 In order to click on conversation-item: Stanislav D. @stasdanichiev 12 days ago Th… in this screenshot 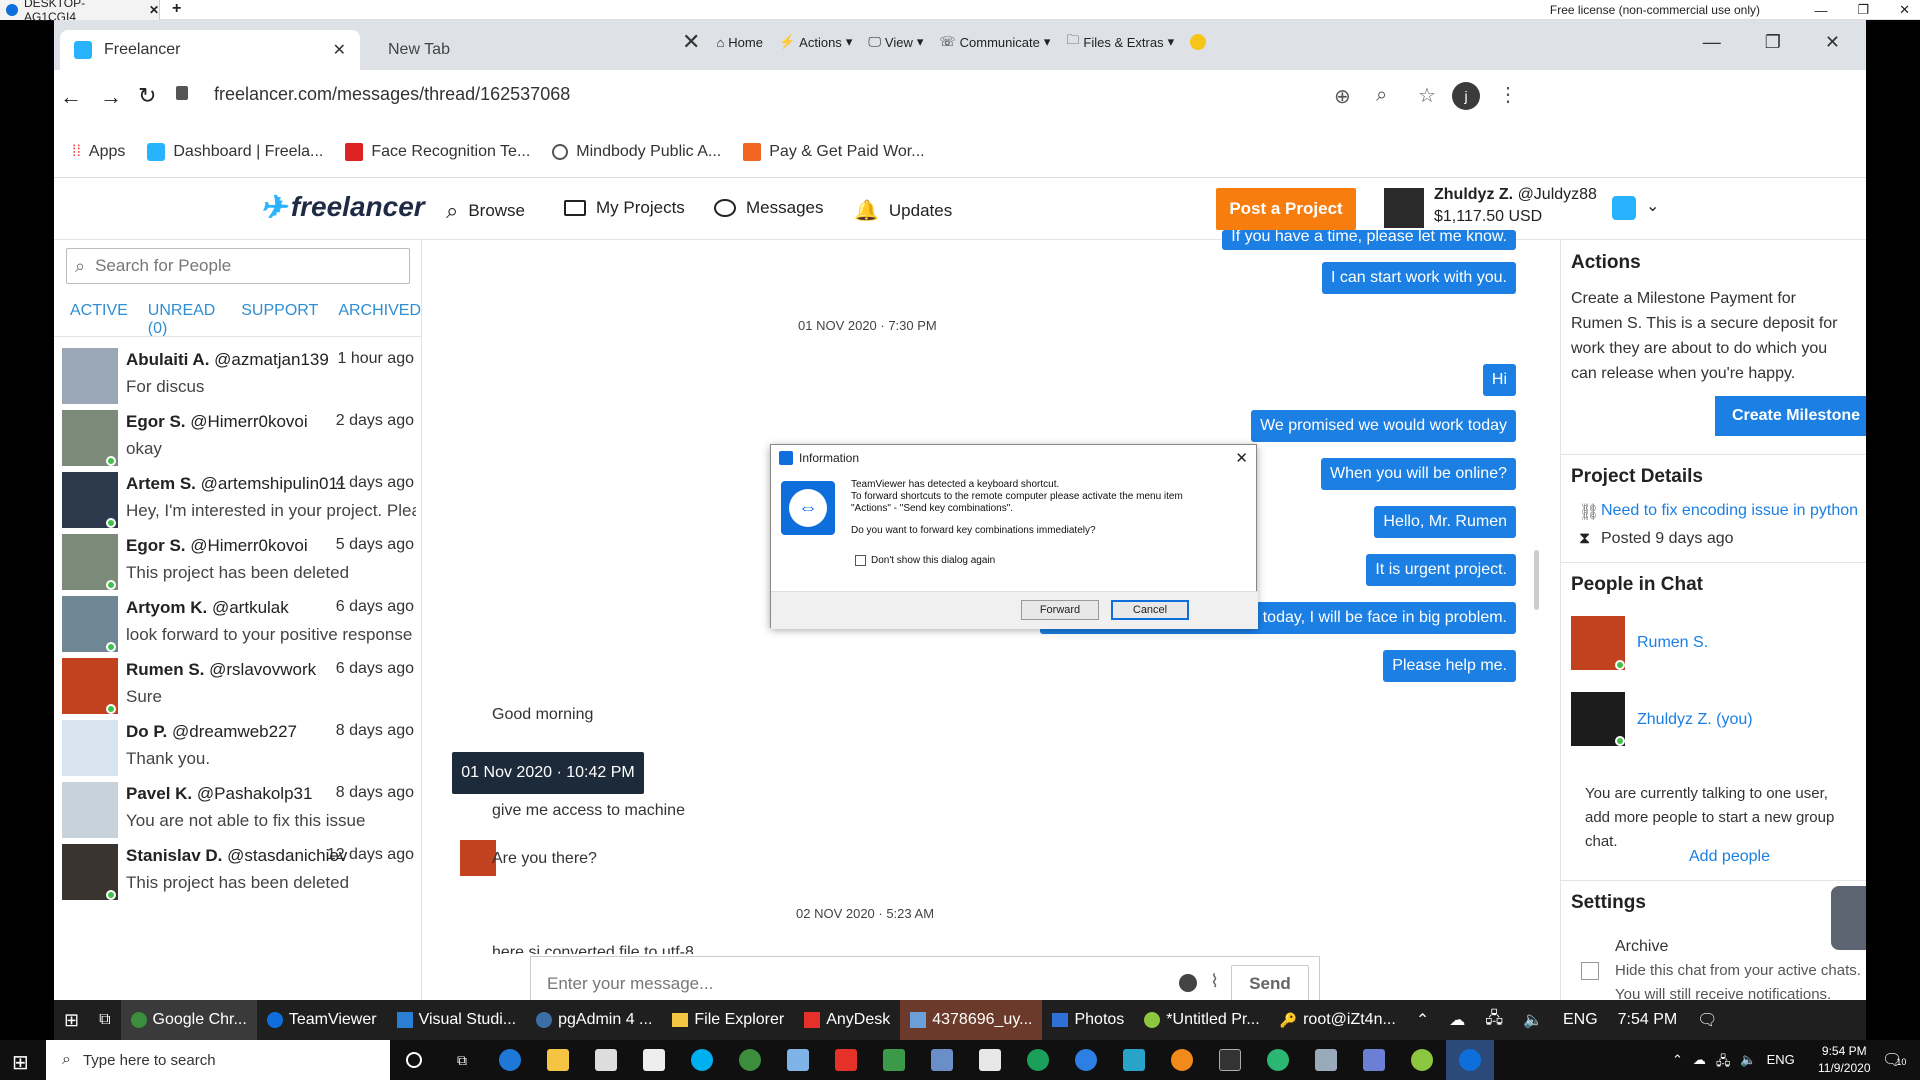, I will do `click(238, 874)`.